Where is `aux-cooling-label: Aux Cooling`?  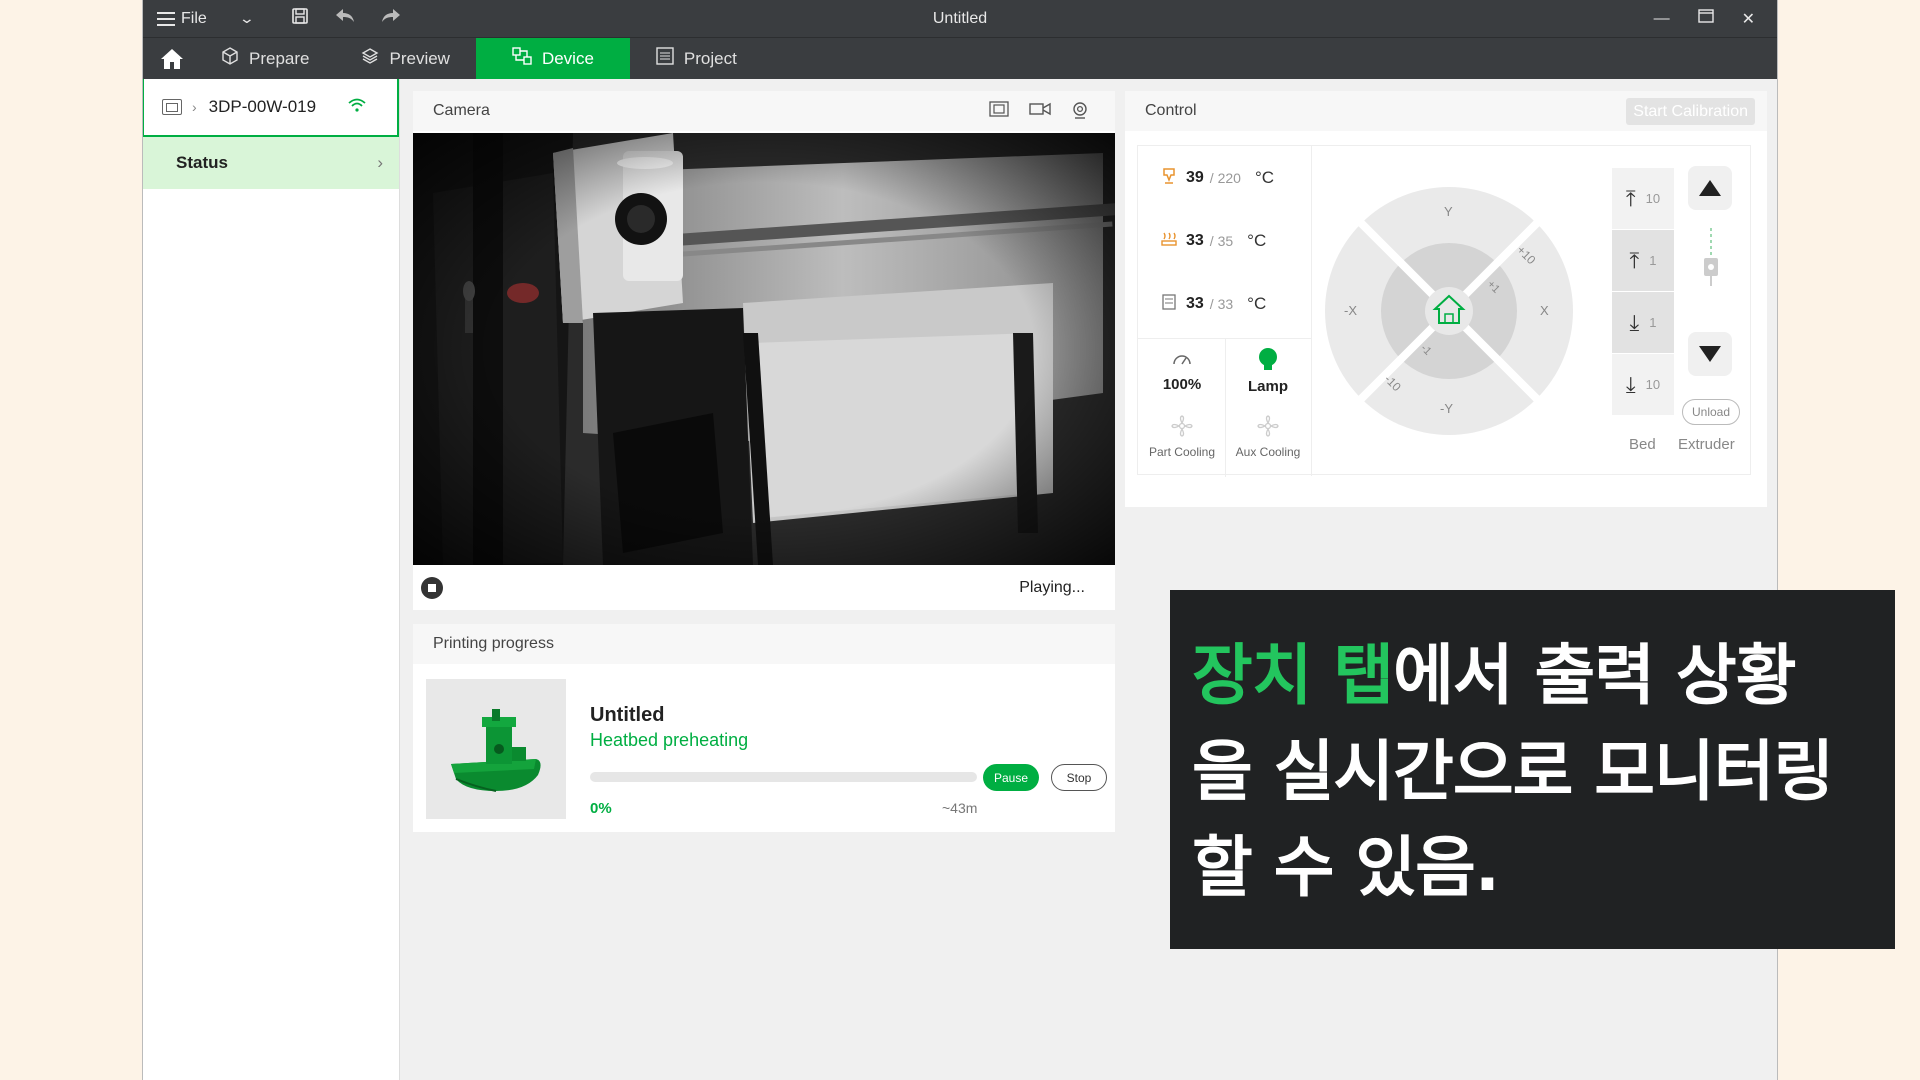
aux-cooling-label: Aux Cooling is located at coordinates (1268, 452).